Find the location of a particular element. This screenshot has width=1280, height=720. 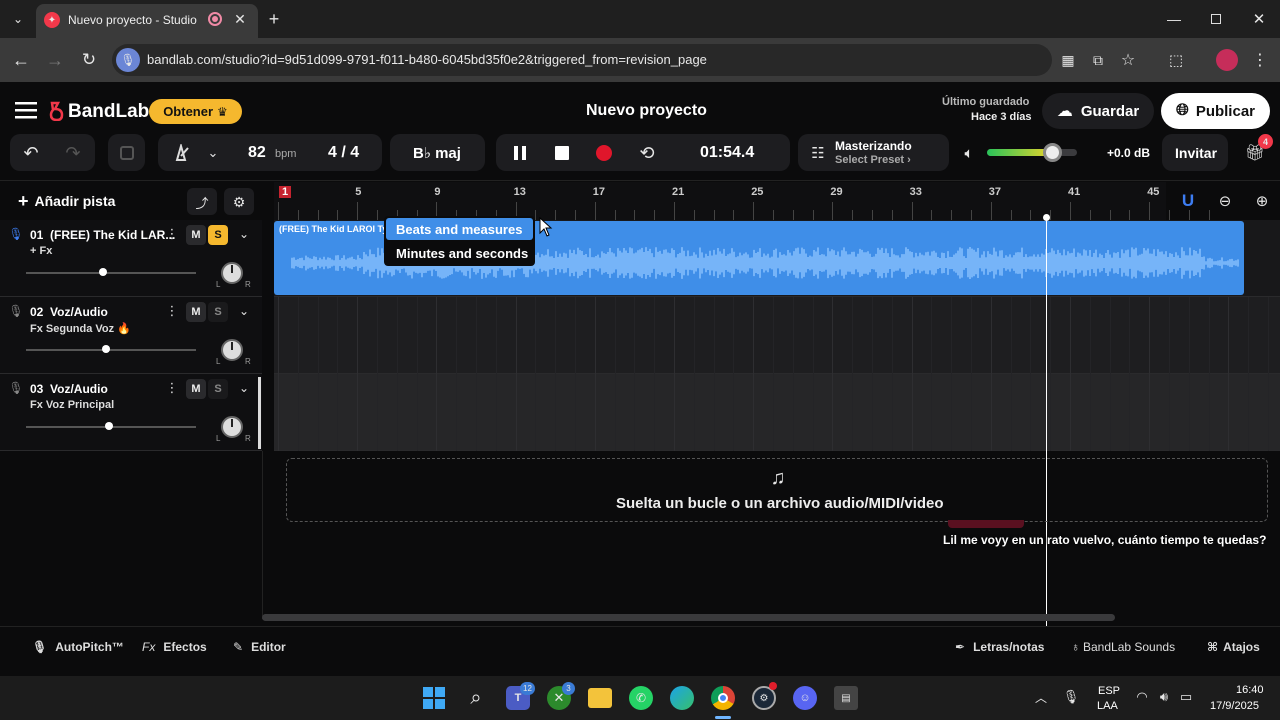

track-header: 🎙︎ 03 Voz/Audio Fx Voz Principal ⋮ M S ⌄ L R is located at coordinates (131, 412).